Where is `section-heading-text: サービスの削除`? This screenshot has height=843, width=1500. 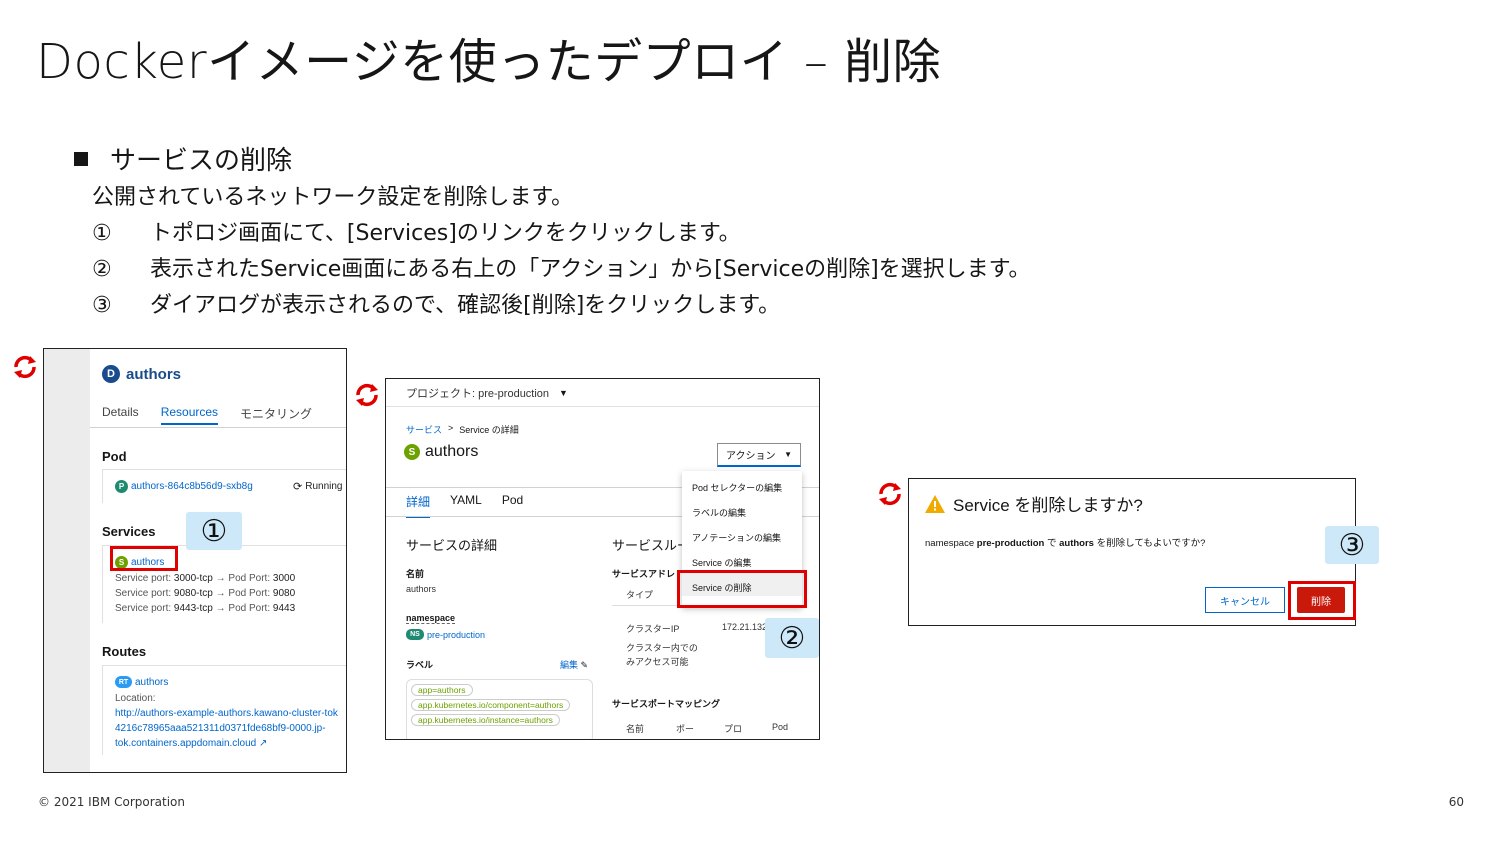
section-heading-text: サービスの削除 is located at coordinates (201, 161).